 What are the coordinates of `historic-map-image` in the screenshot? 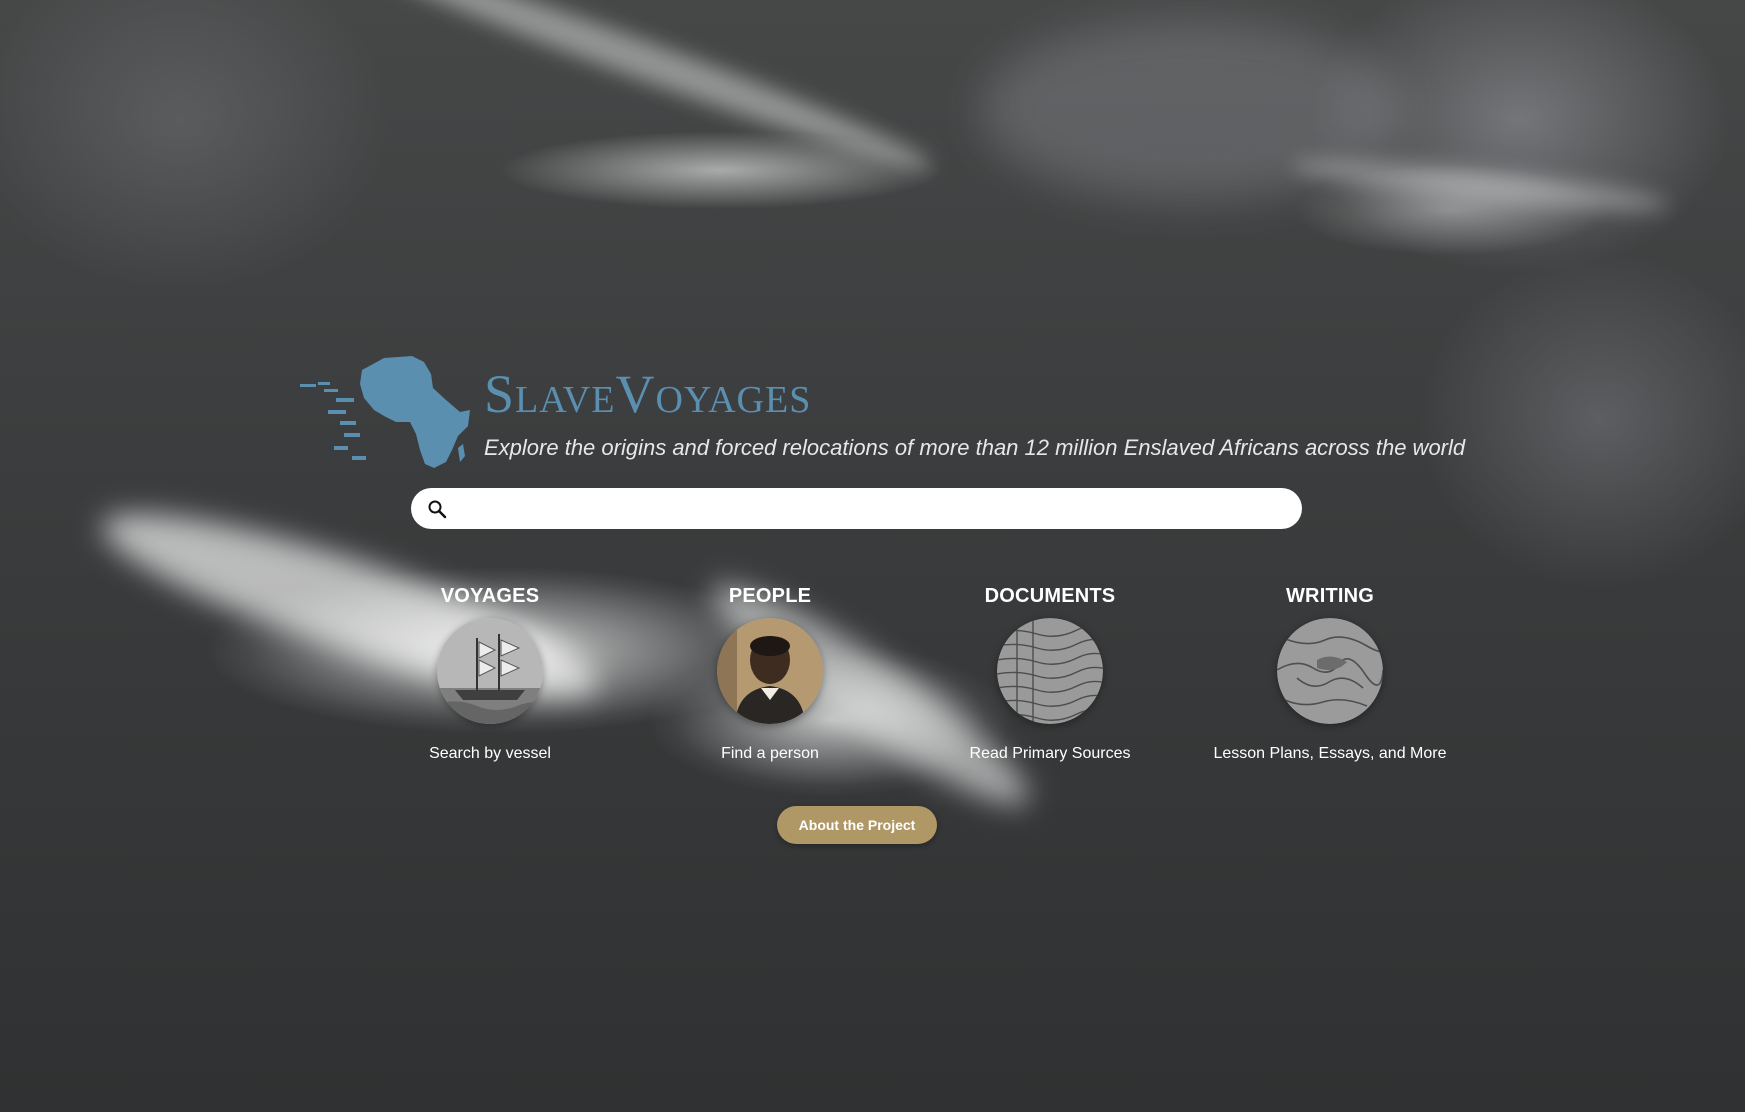 It's located at (1330, 671).